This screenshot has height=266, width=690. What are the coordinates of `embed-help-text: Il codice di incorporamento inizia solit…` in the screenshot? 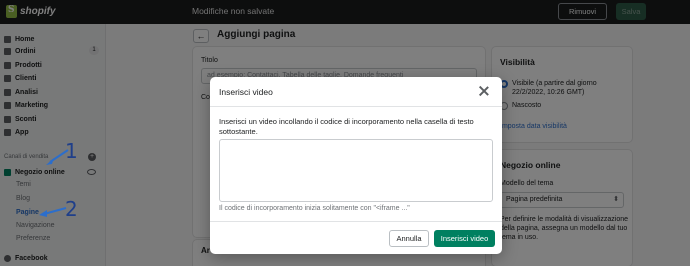 It's located at (314, 208).